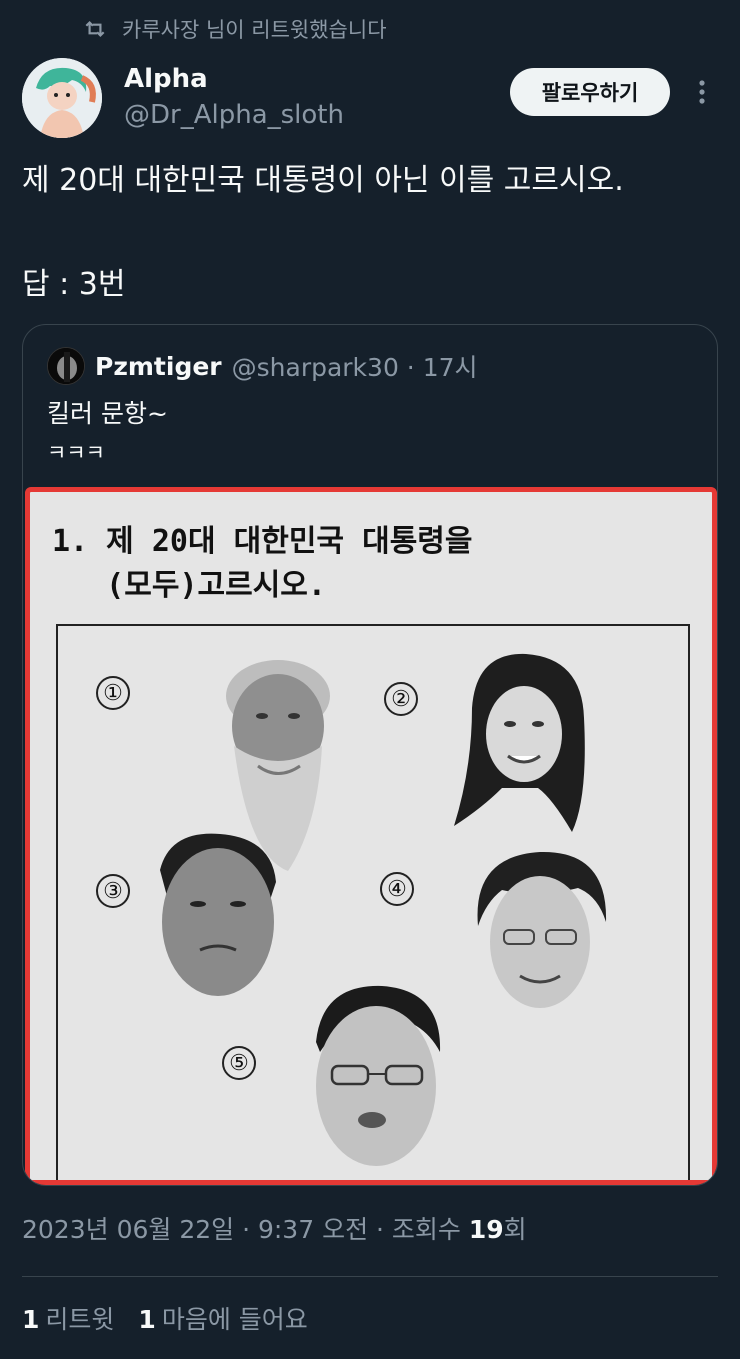 This screenshot has height=1359, width=740. Describe the element at coordinates (372, 100) in the screenshot. I see `tweet-header: Alpha @Dr_Alpha_sloth 팔로우하기` at that location.